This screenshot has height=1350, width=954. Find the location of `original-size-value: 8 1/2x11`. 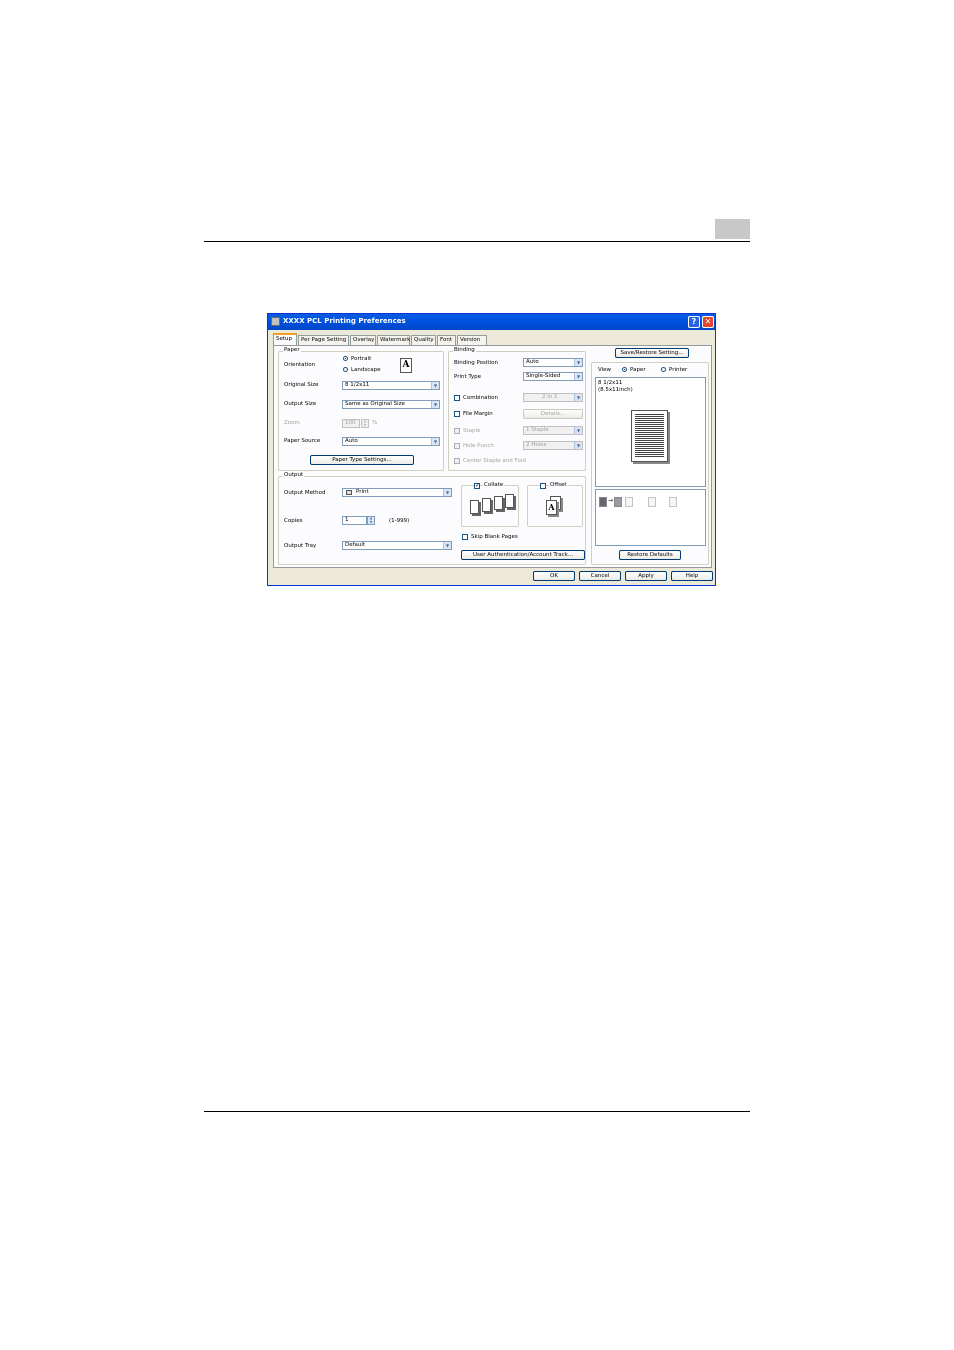

original-size-value: 8 1/2x11 is located at coordinates (357, 385).